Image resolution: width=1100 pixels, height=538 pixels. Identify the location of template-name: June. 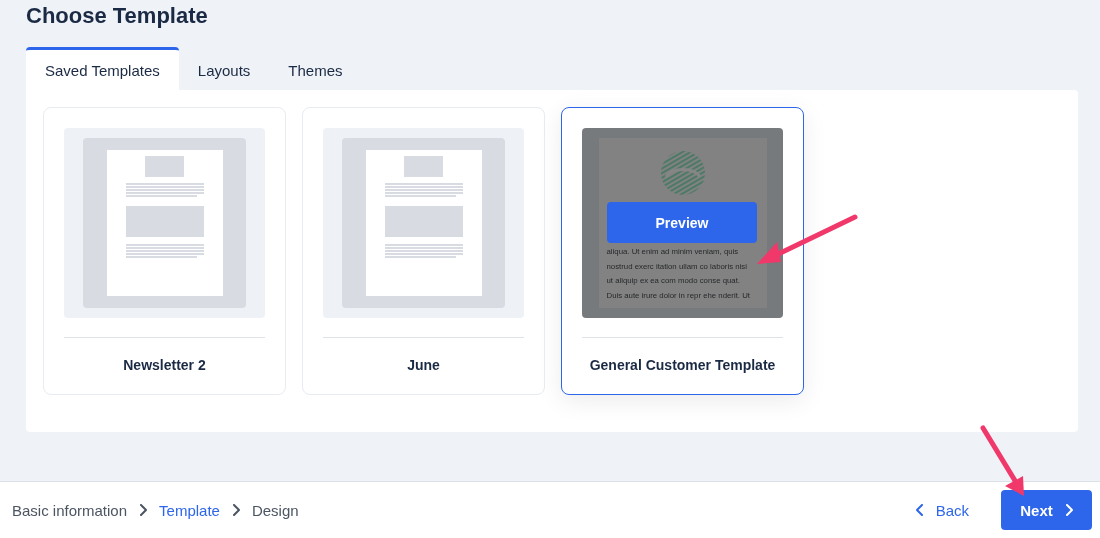
(423, 365).